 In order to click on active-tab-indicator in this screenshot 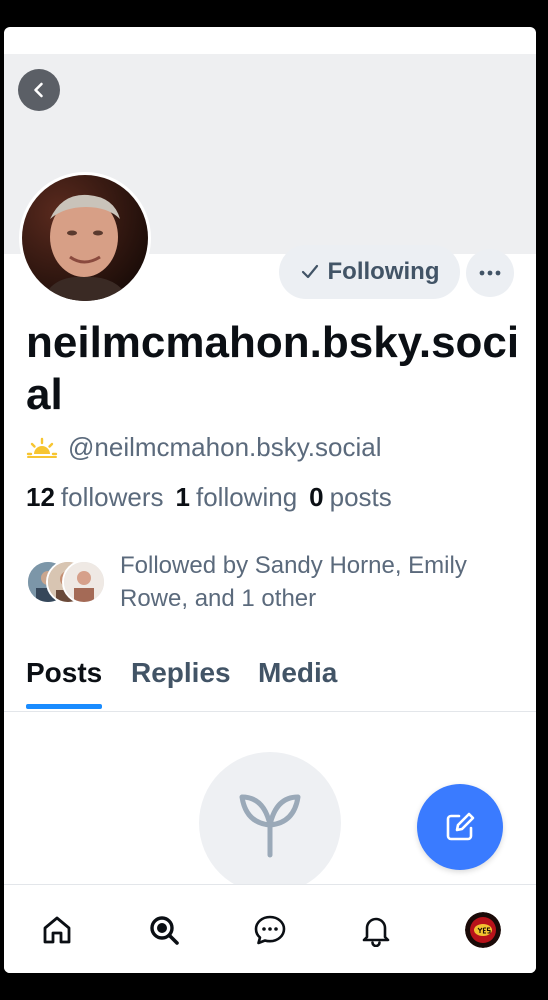, I will do `click(64, 706)`.